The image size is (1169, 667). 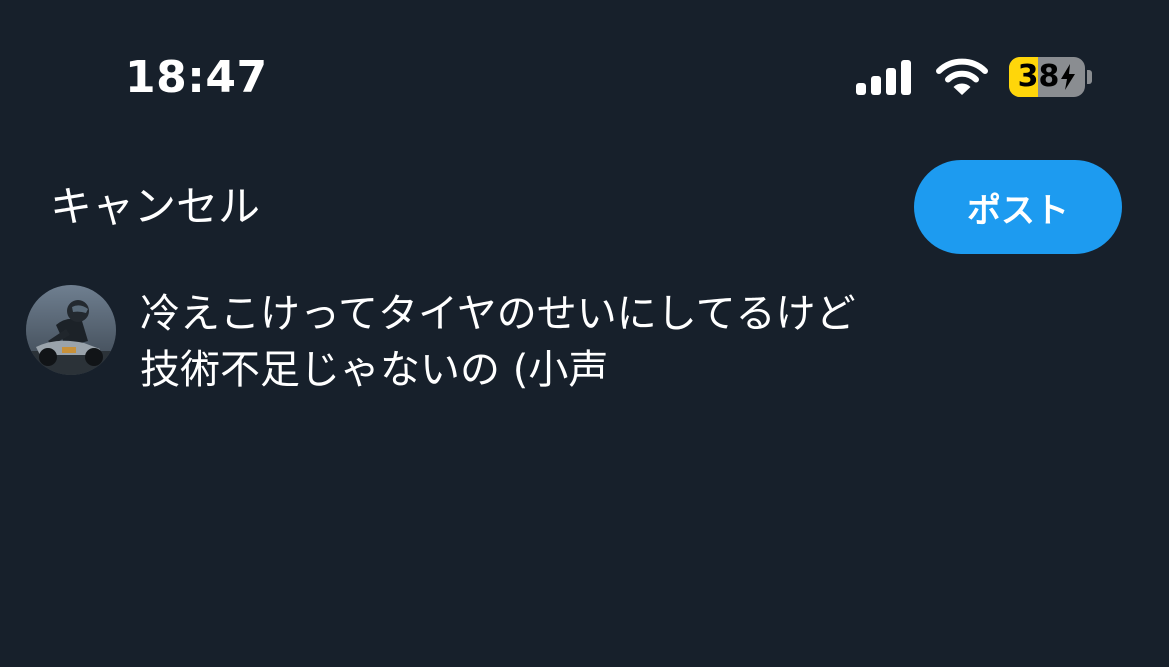 I want to click on battery-body: 38, so click(x=1047, y=77).